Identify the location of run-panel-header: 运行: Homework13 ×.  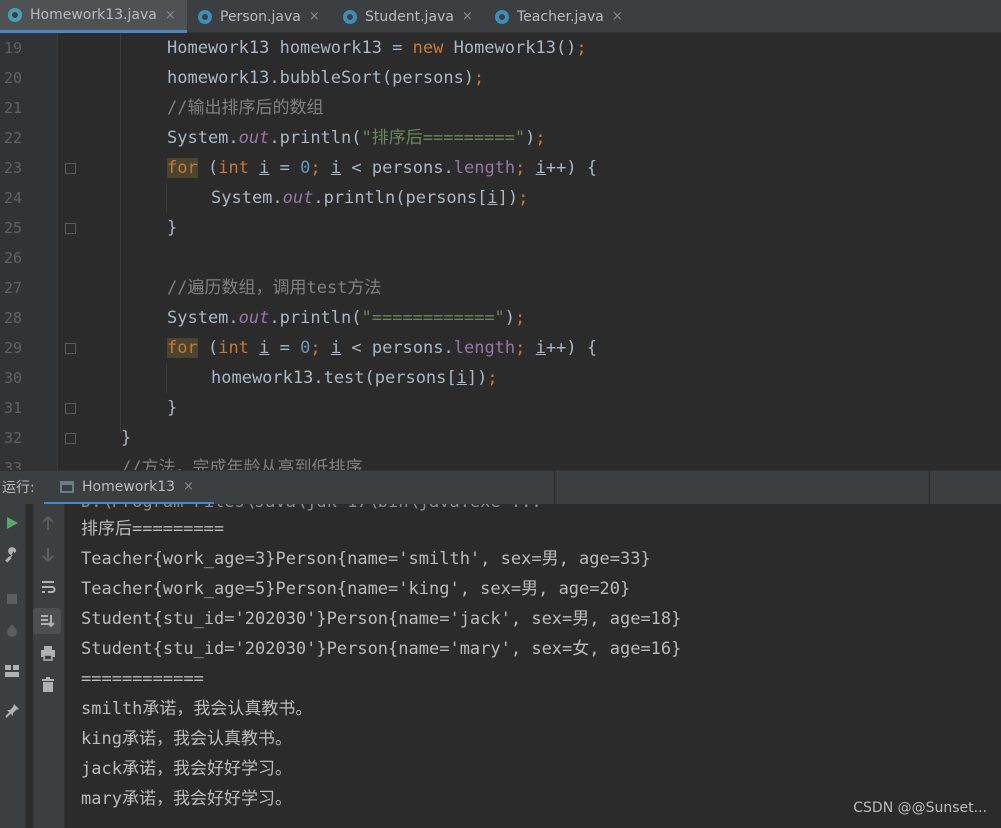
(500, 487).